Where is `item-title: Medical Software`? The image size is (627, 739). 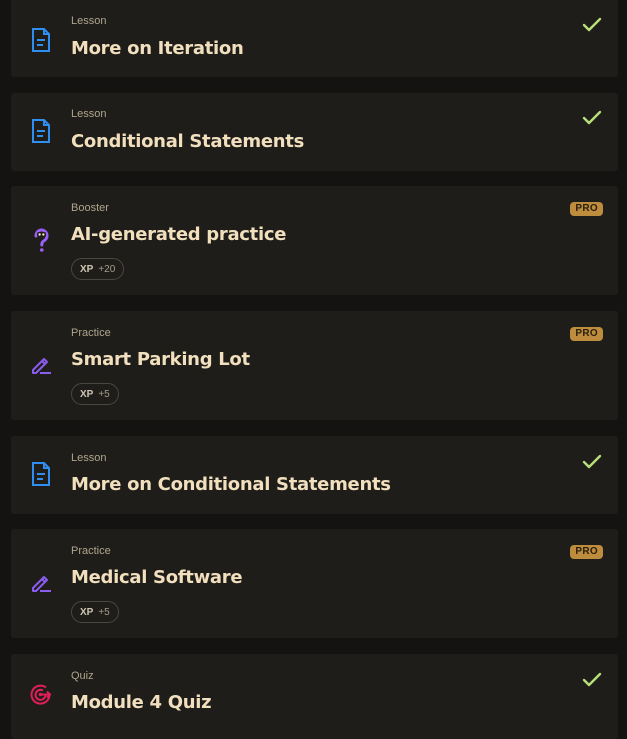 item-title: Medical Software is located at coordinates (157, 577).